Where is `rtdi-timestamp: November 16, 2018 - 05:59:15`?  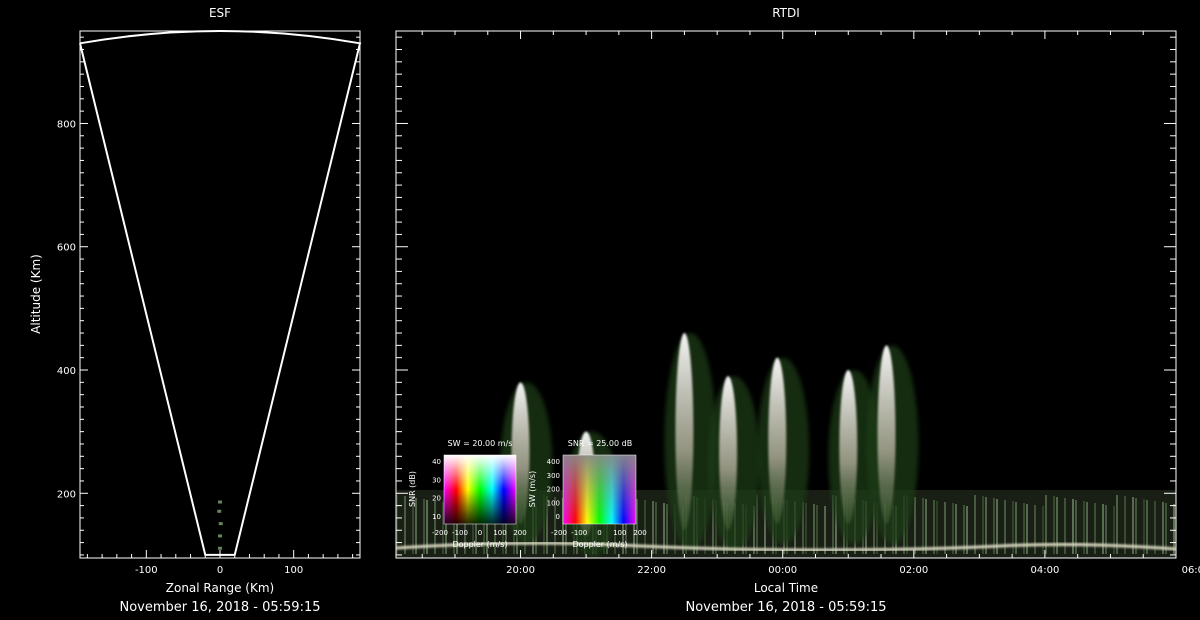 rtdi-timestamp: November 16, 2018 - 05:59:15 is located at coordinates (786, 607).